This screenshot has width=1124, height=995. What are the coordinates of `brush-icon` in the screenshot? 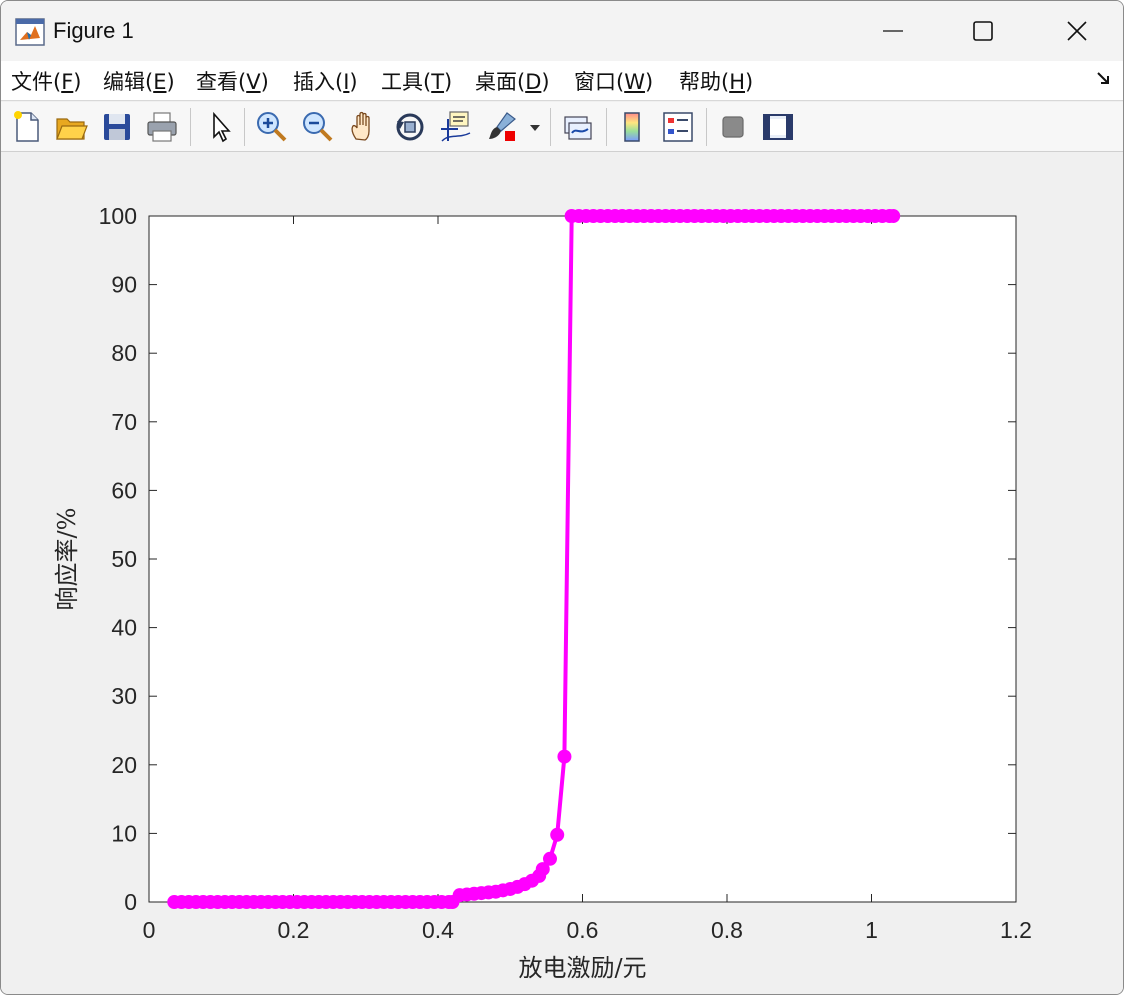 It's located at (503, 127).